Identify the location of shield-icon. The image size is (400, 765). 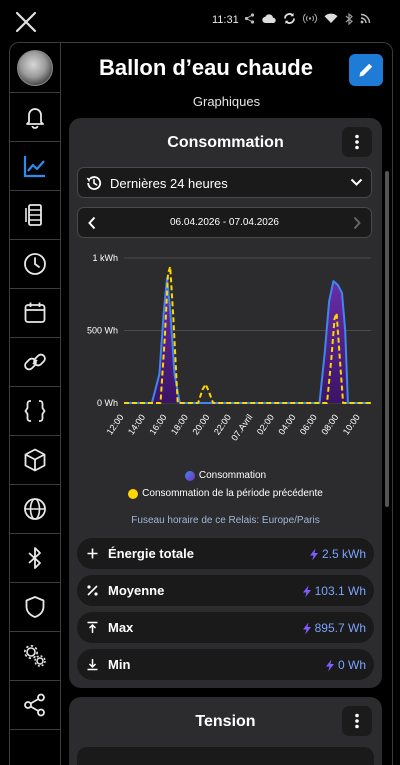
(35, 606).